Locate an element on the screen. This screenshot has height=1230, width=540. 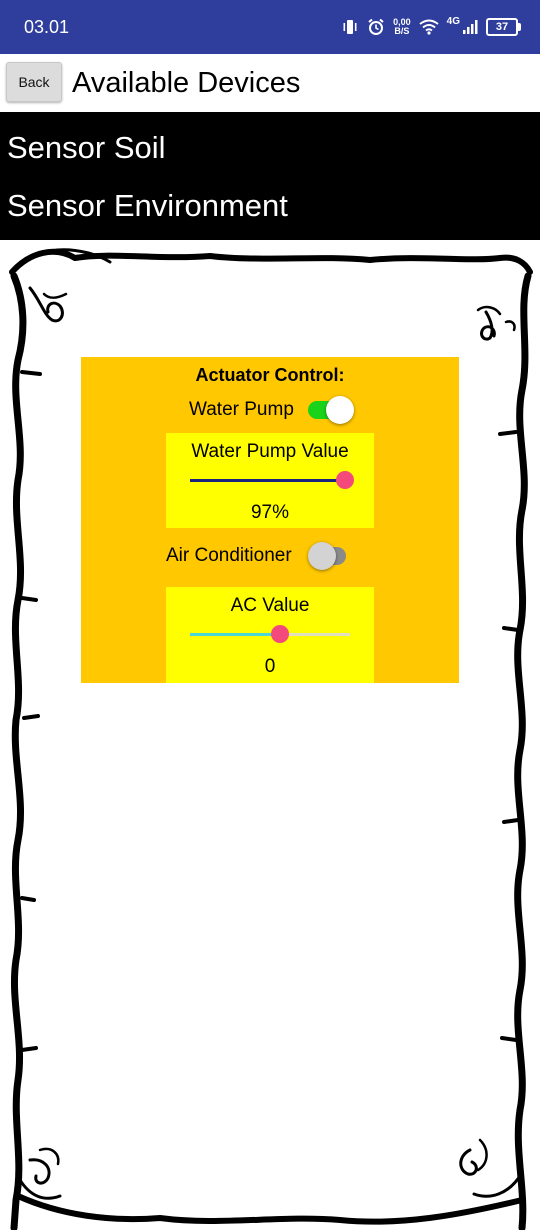
network-speed: 0,00 B/S is located at coordinates (402, 27).